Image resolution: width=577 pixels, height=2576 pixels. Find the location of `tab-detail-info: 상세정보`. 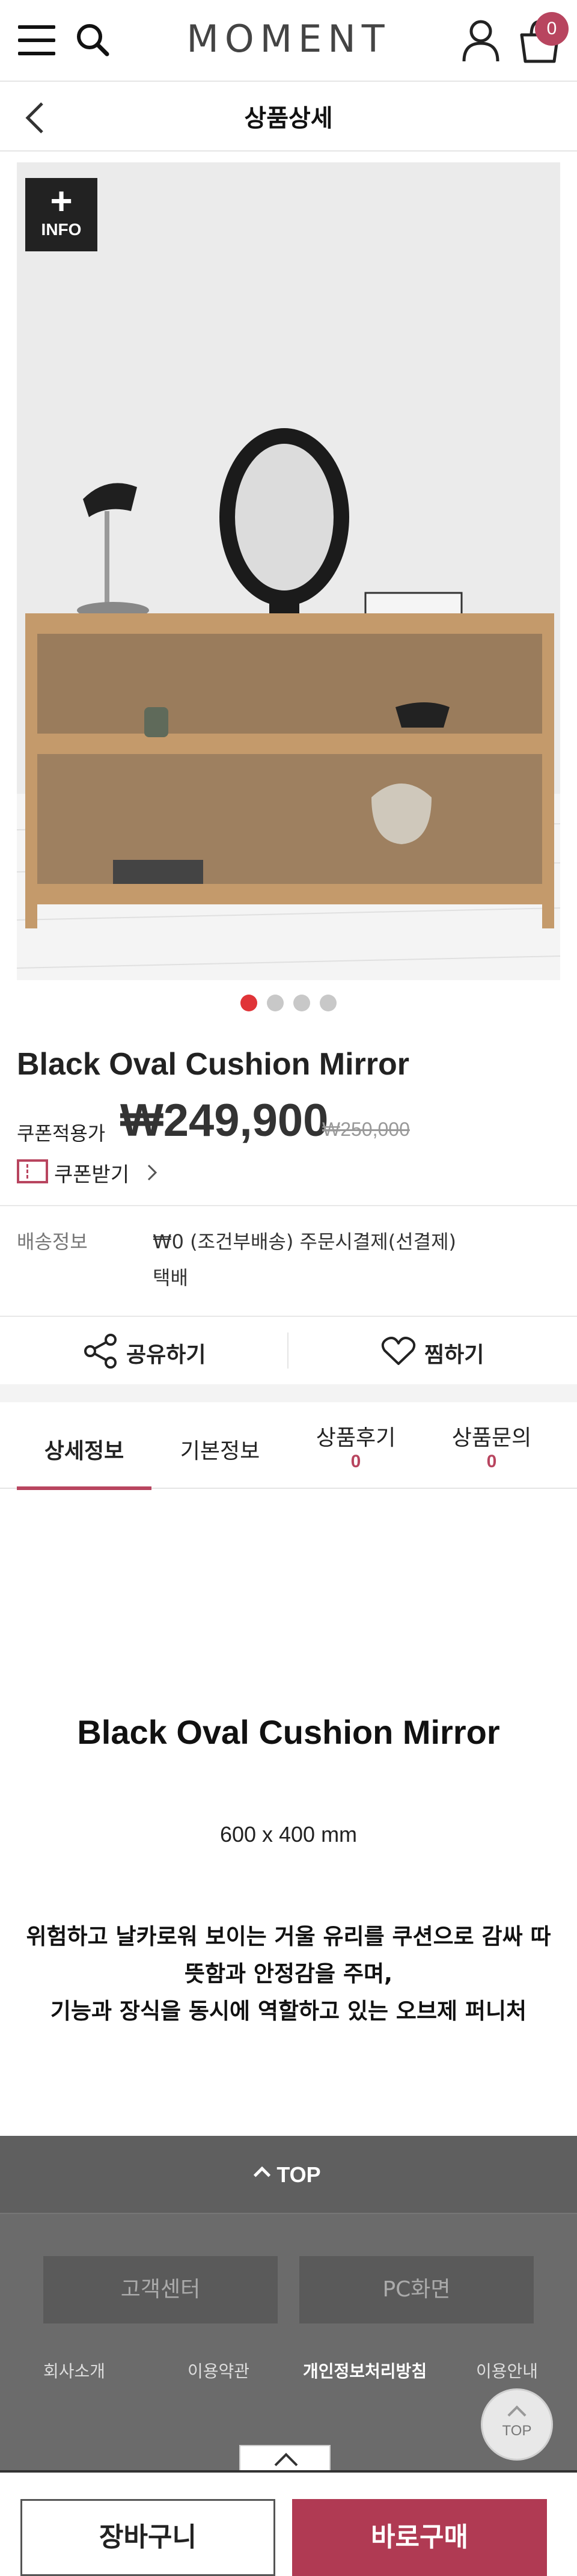

tab-detail-info: 상세정보 is located at coordinates (84, 1446).